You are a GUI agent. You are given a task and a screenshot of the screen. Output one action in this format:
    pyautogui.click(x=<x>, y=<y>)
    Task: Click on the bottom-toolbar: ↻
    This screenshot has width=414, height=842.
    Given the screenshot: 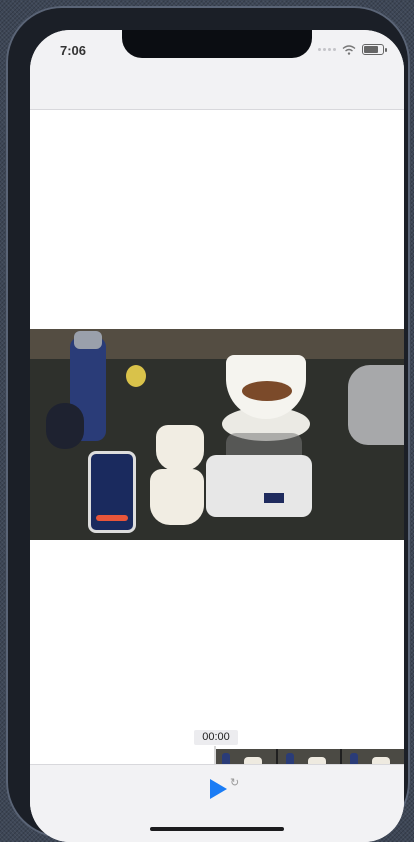 What is the action you would take?
    pyautogui.click(x=217, y=803)
    